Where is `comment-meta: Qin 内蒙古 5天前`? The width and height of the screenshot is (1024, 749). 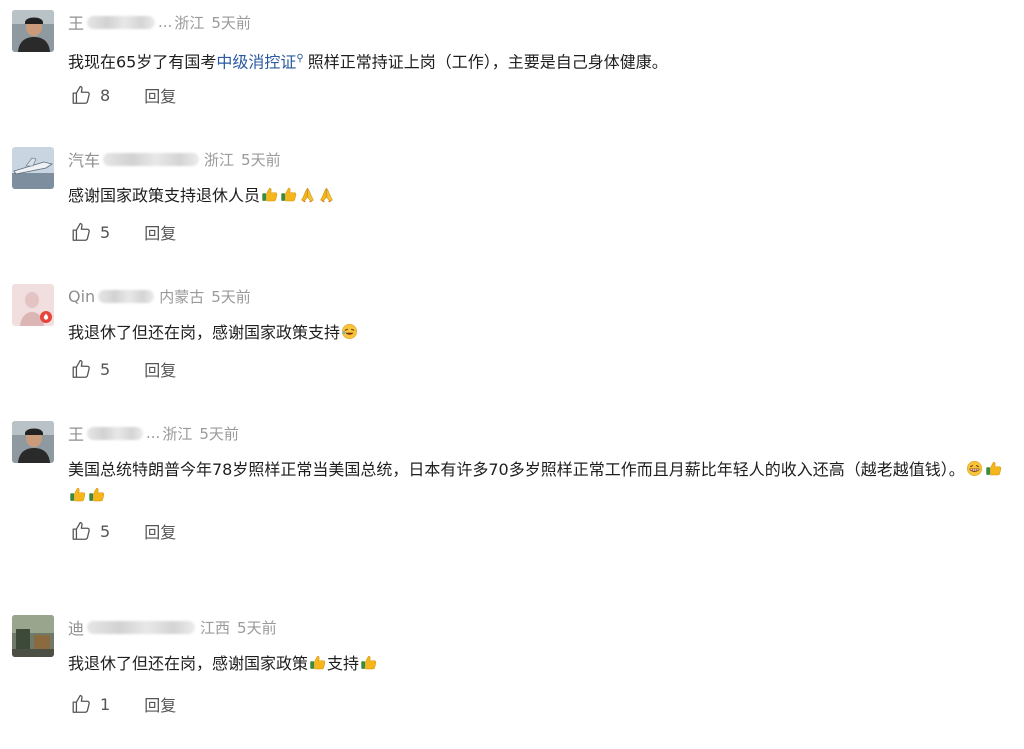
comment-meta: Qin 内蒙古 5天前 is located at coordinates (159, 296).